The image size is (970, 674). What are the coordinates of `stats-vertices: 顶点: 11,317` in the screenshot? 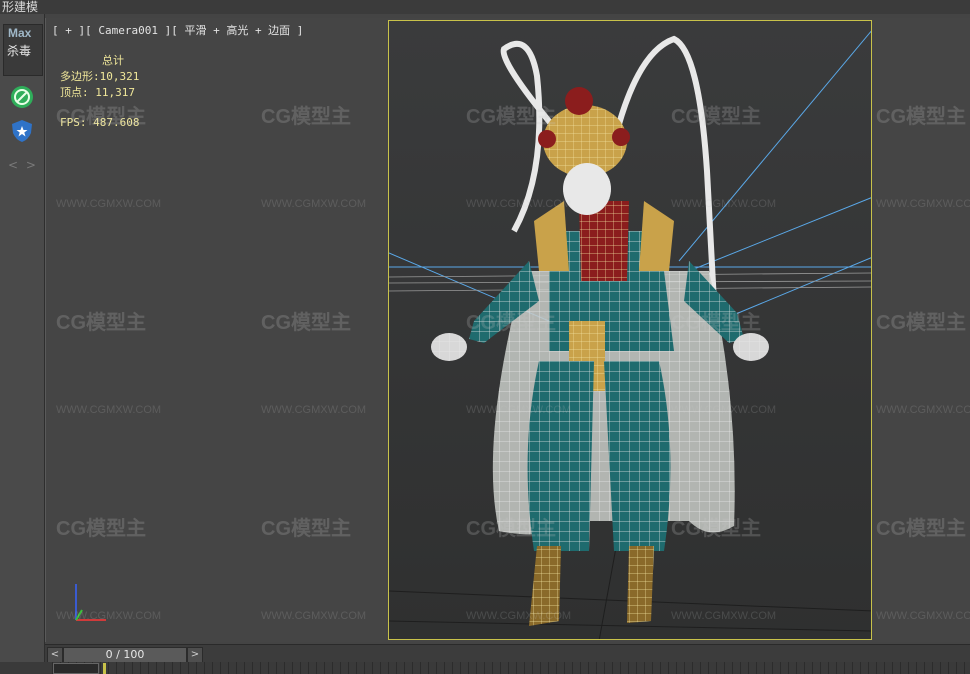 It's located at (97, 92).